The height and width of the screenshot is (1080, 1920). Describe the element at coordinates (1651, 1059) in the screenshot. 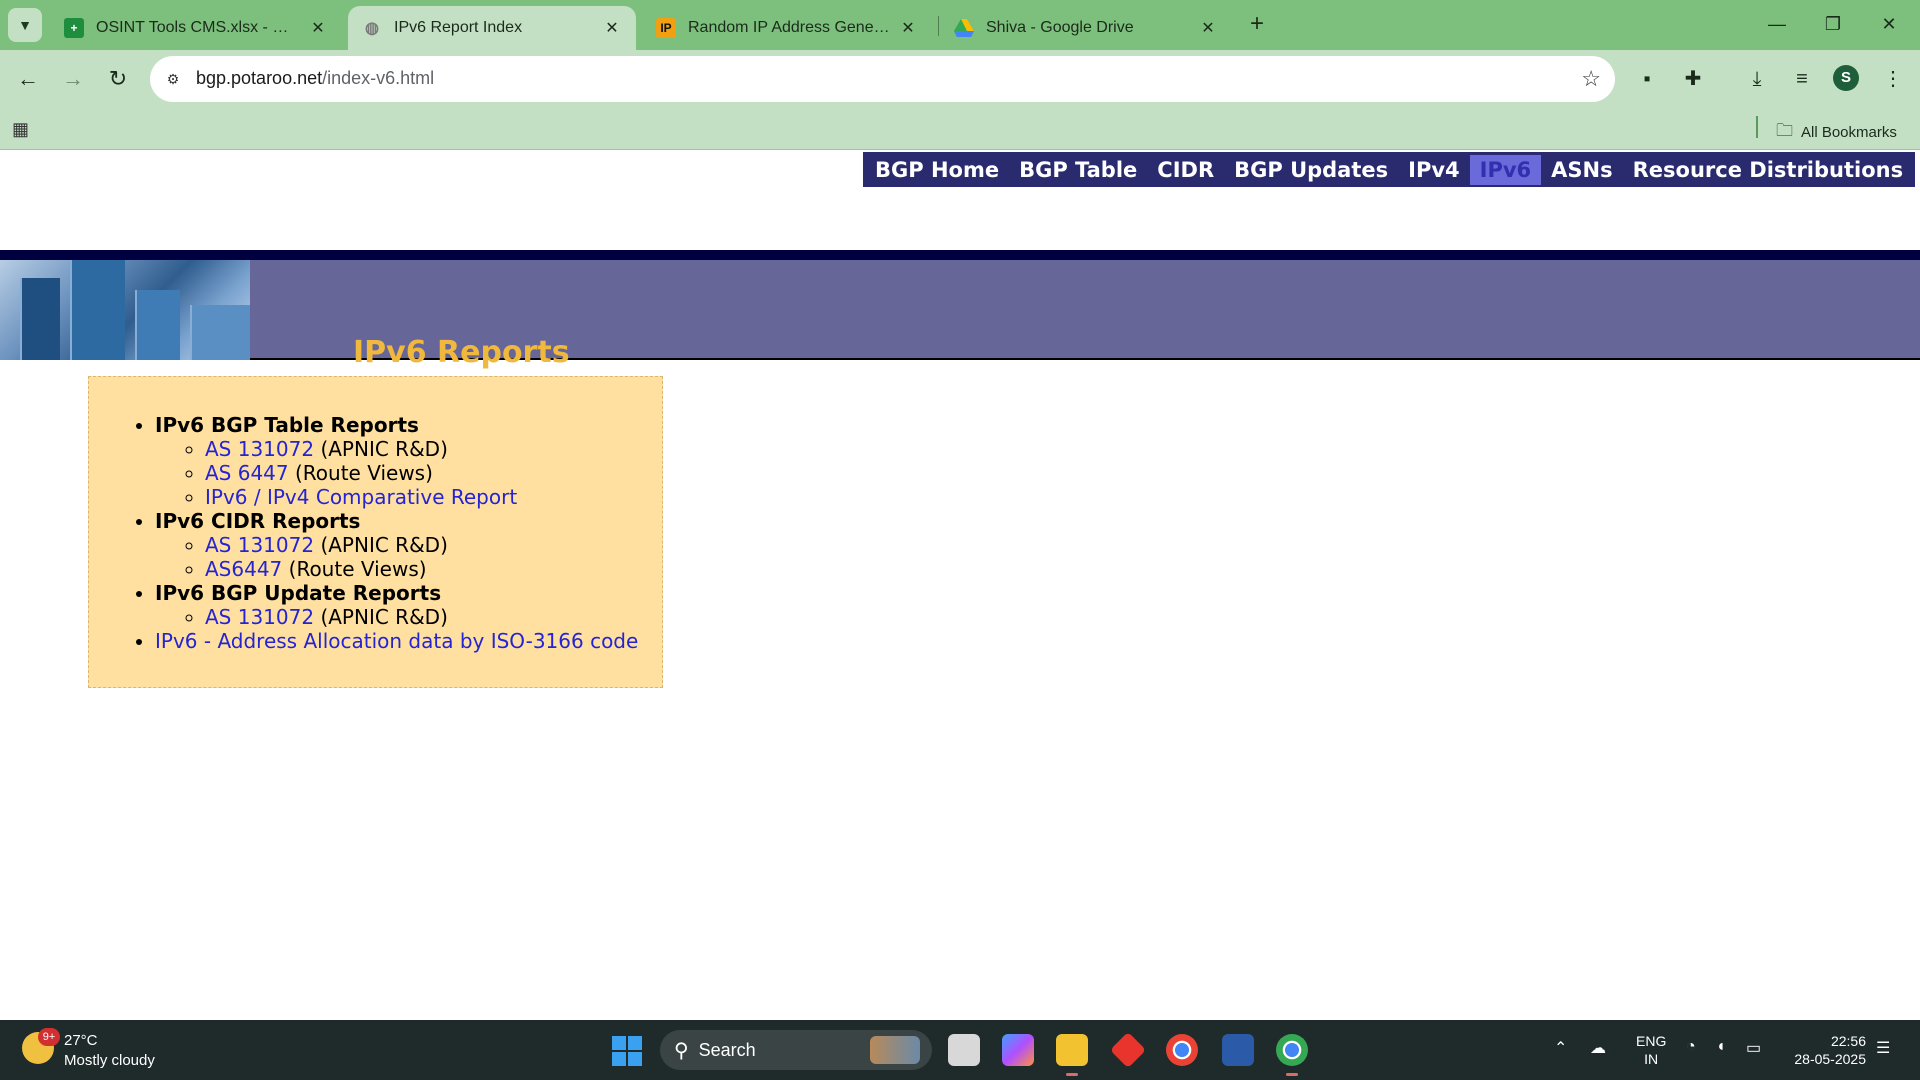

I see `region-code: IN` at that location.